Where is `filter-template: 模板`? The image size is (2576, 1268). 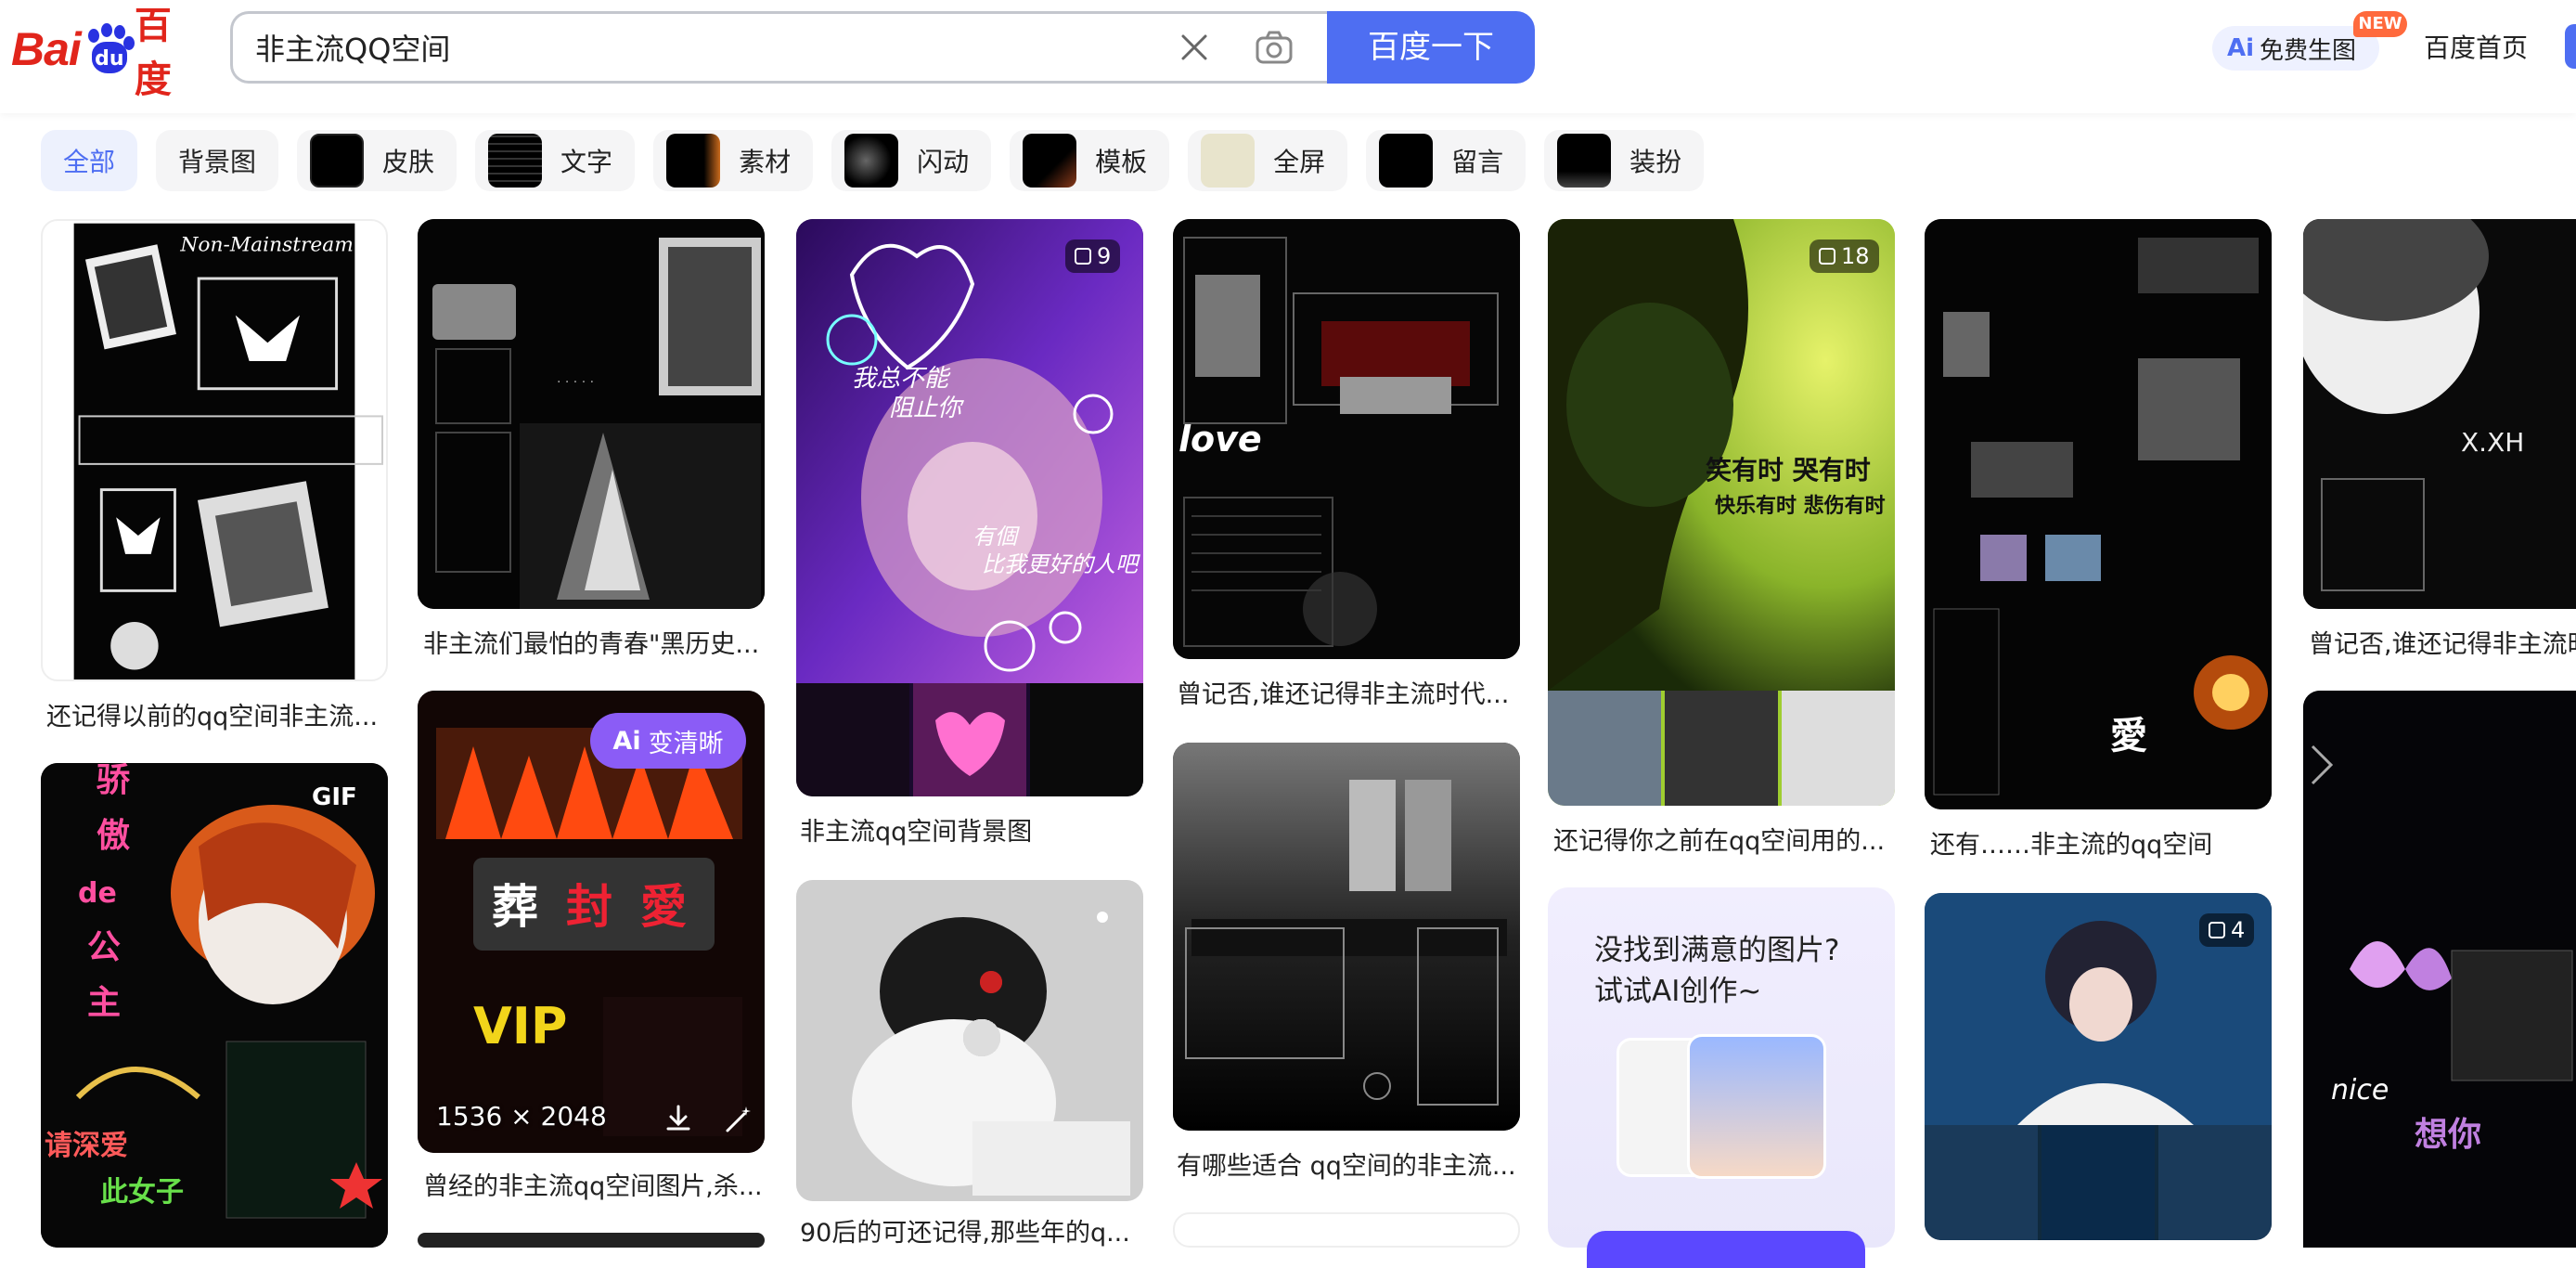 filter-template: 模板 is located at coordinates (1090, 160).